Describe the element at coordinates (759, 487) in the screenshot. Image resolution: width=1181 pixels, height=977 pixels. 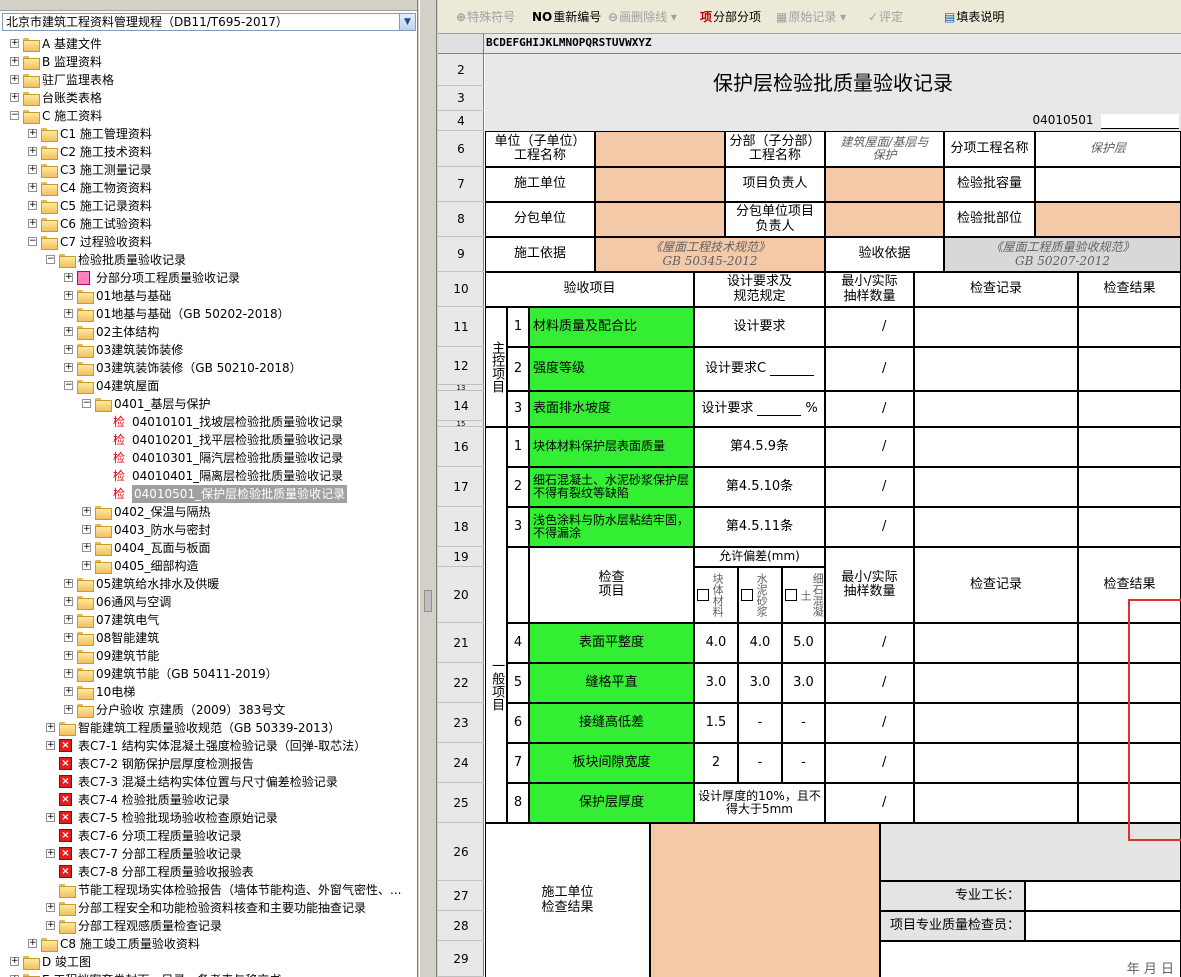
I see `general-item-req: 第4.5.10条` at that location.